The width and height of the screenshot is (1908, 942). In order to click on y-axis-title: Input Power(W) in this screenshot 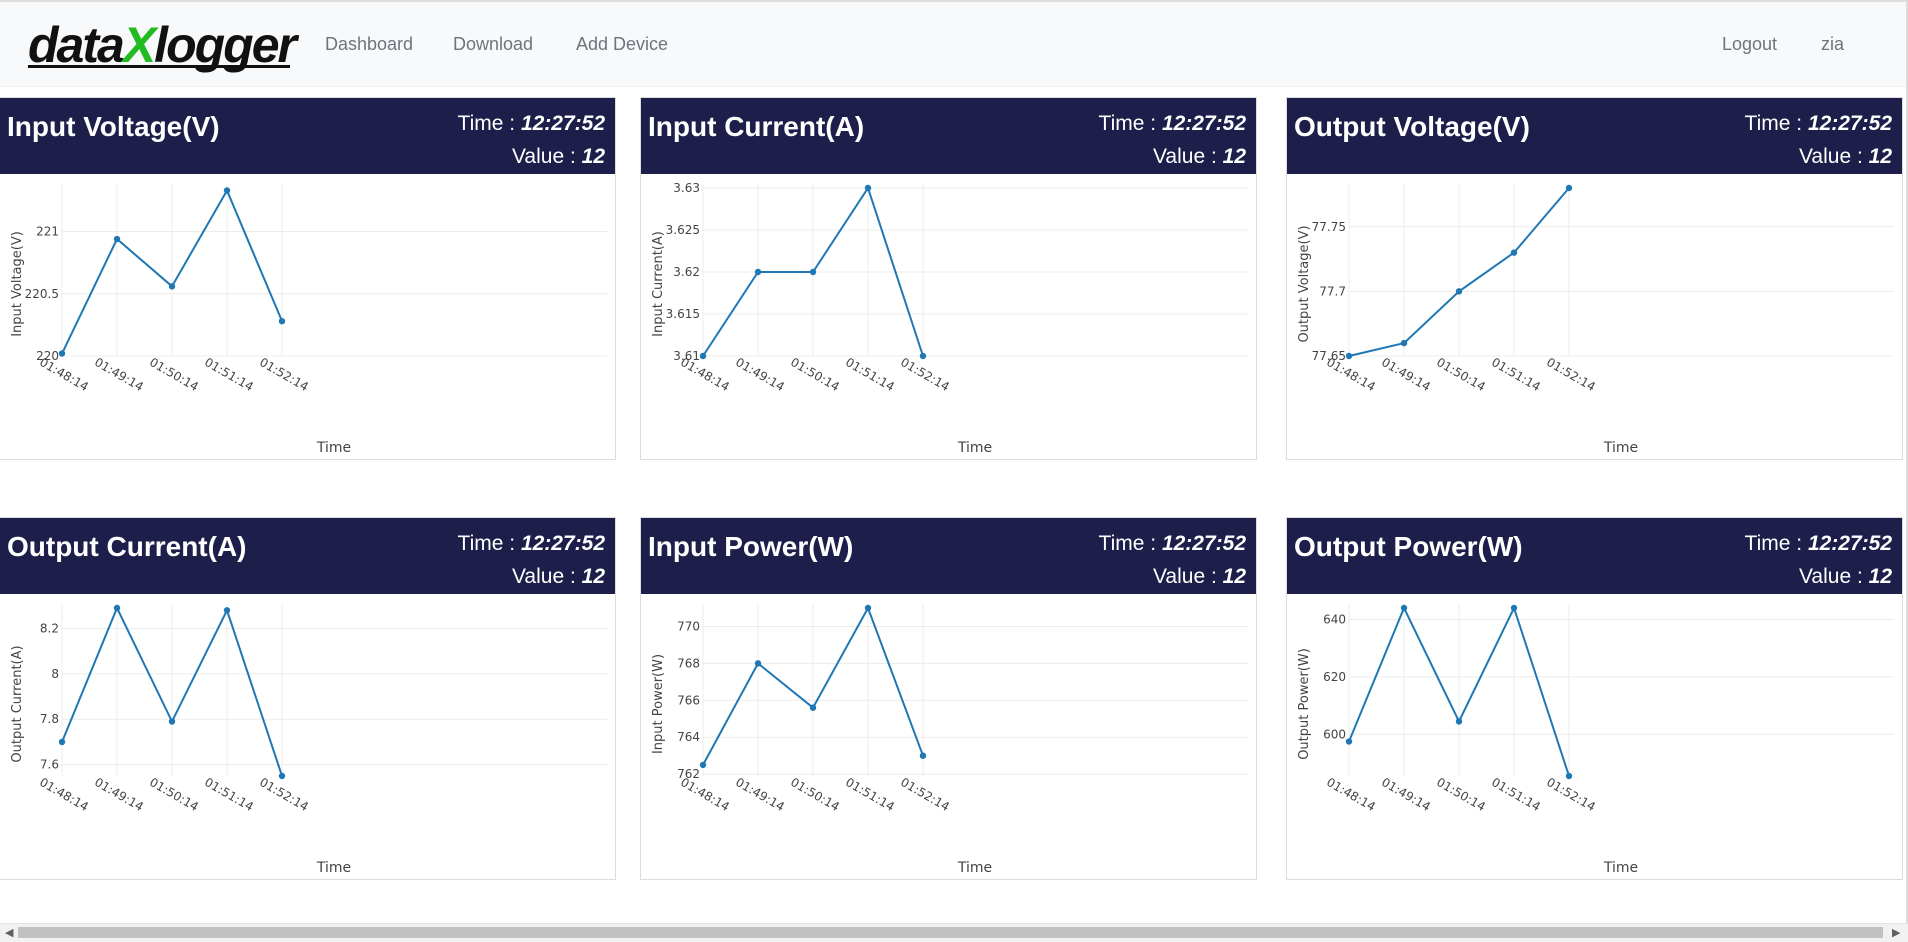, I will do `click(658, 704)`.